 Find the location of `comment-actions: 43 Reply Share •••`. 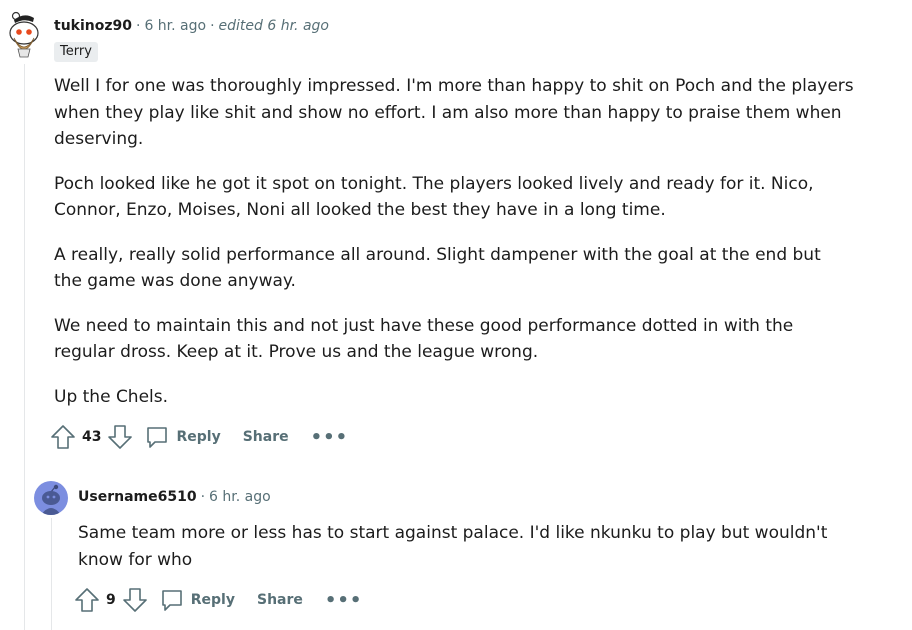

comment-actions: 43 Reply Share ••• is located at coordinates (199, 437).